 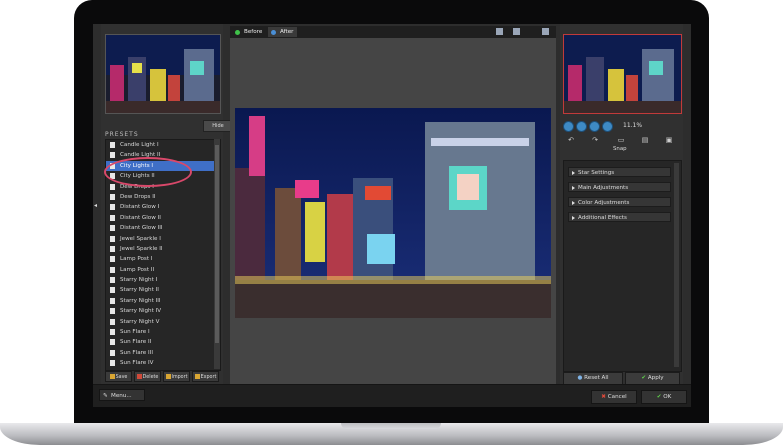 What do you see at coordinates (163, 322) in the screenshot?
I see `preset-item: Starry Night V` at bounding box center [163, 322].